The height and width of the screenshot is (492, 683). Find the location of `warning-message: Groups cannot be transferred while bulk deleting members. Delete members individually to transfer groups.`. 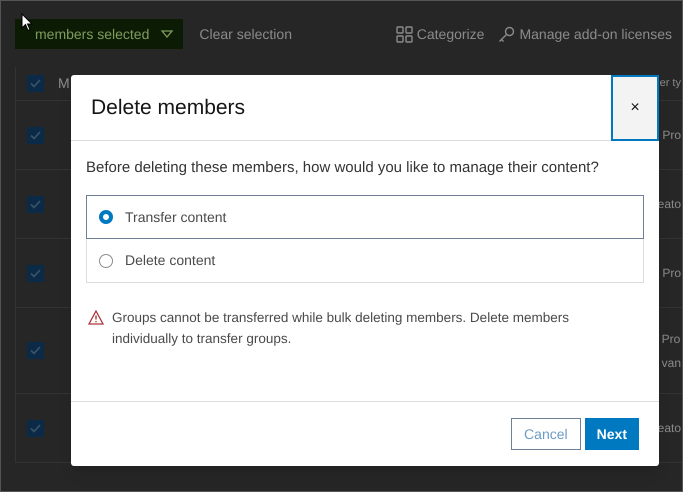

warning-message: Groups cannot be transferred while bulk deleting members. Delete members individually to transfer groups. is located at coordinates (341, 328).